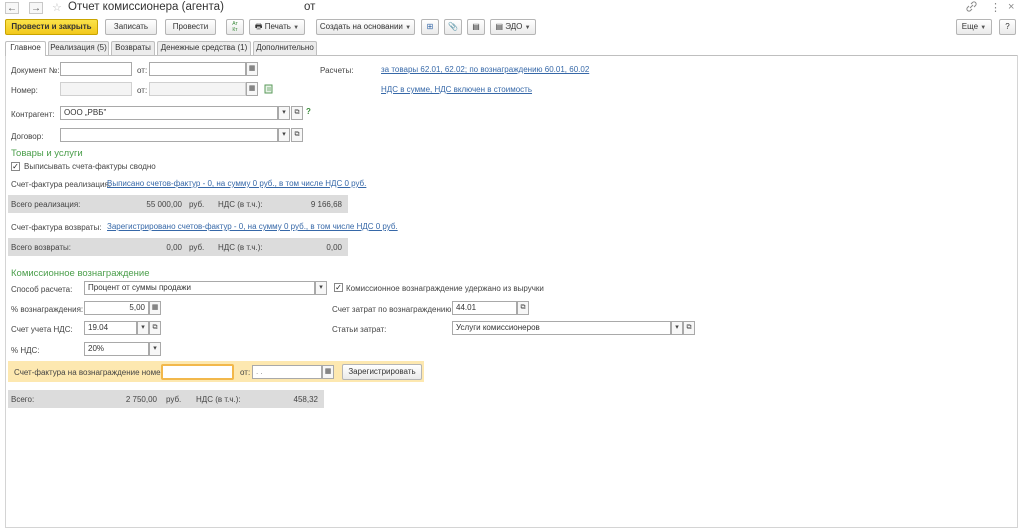  What do you see at coordinates (47, 153) in the screenshot?
I see `goods-section-title: Товары и услуги` at bounding box center [47, 153].